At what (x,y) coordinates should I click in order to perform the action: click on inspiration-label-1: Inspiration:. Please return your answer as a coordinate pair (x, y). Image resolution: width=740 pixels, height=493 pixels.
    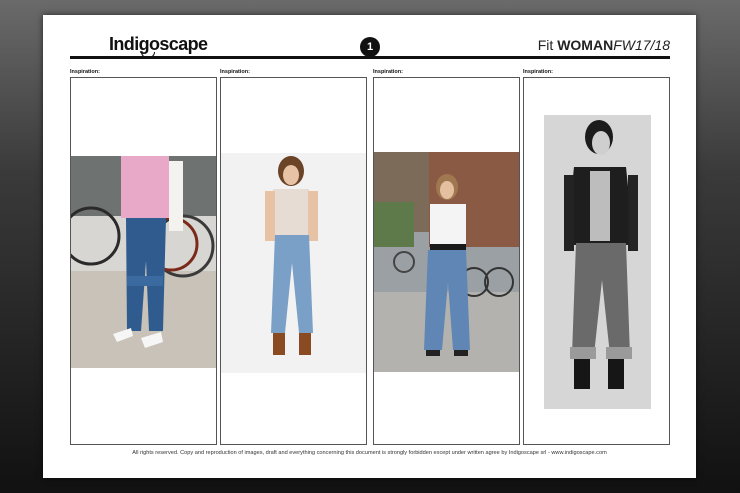
    Looking at the image, I should click on (85, 72).